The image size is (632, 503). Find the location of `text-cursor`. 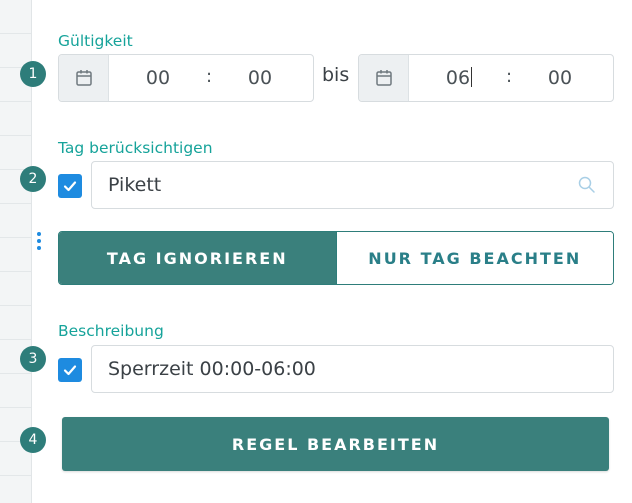

text-cursor is located at coordinates (472, 77).